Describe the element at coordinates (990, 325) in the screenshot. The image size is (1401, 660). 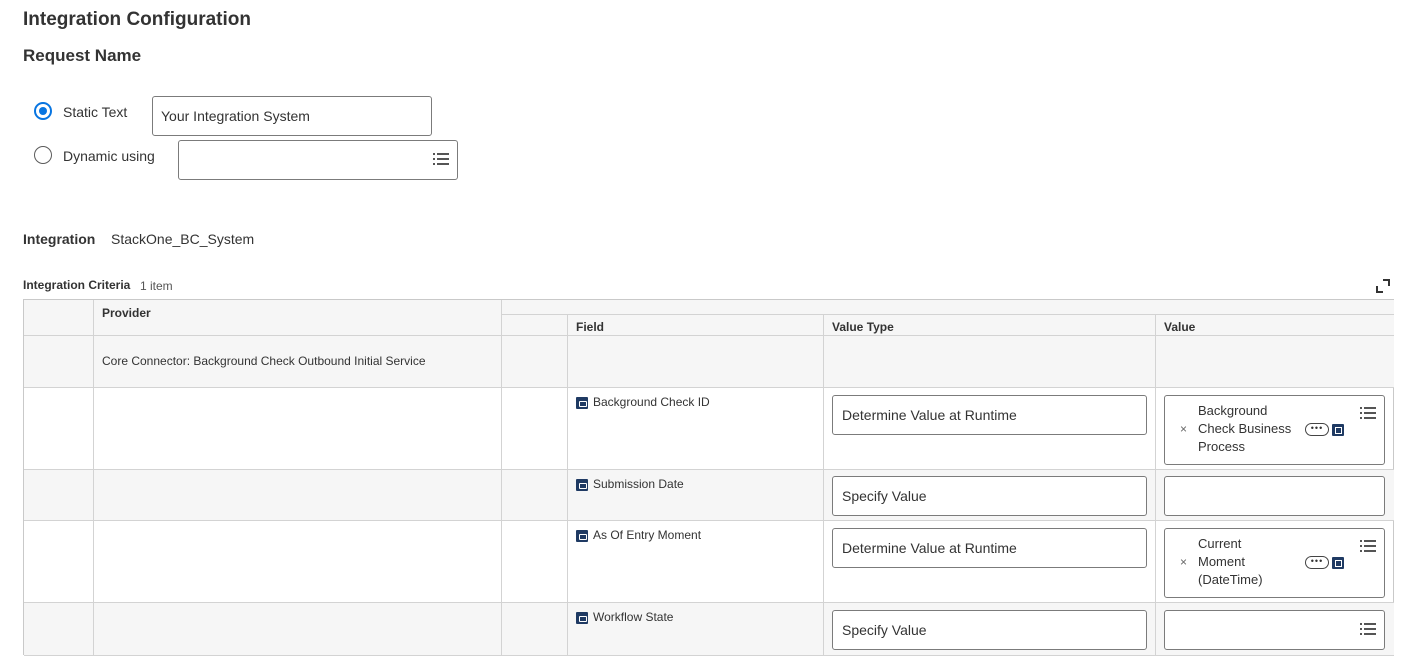
I see `value-type-header-cell: Value Type` at that location.